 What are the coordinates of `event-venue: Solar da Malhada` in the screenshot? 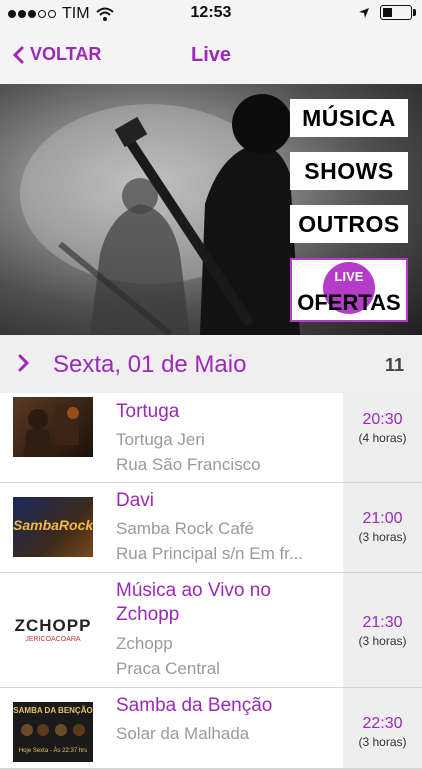 It's located at (183, 733).